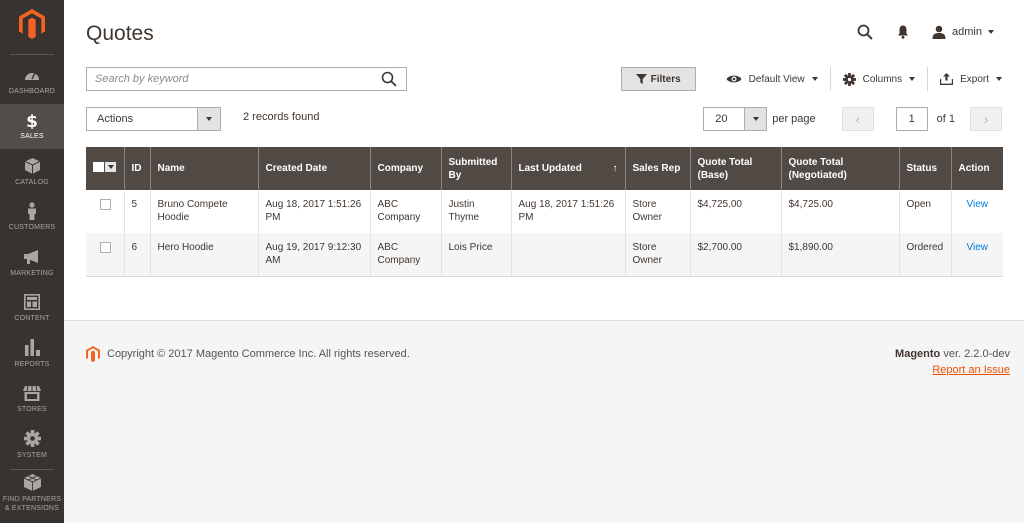 This screenshot has height=523, width=1024. I want to click on cell-name: Hero Hoodie, so click(203, 255).